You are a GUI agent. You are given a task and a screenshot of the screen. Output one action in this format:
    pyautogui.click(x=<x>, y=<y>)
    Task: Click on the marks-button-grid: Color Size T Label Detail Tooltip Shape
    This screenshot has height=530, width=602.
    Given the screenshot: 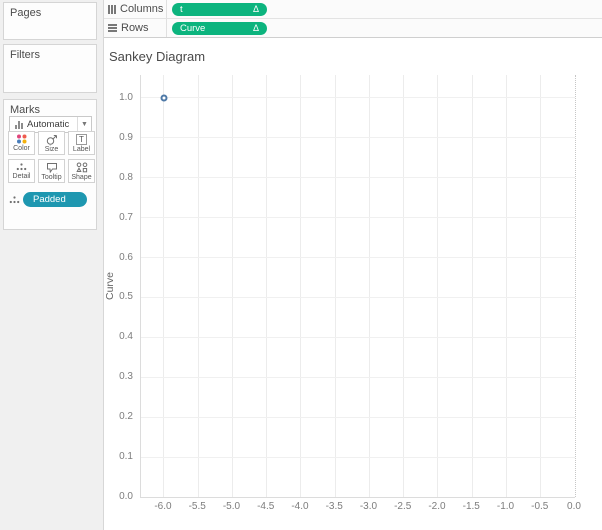 What is the action you would take?
    pyautogui.click(x=52, y=157)
    